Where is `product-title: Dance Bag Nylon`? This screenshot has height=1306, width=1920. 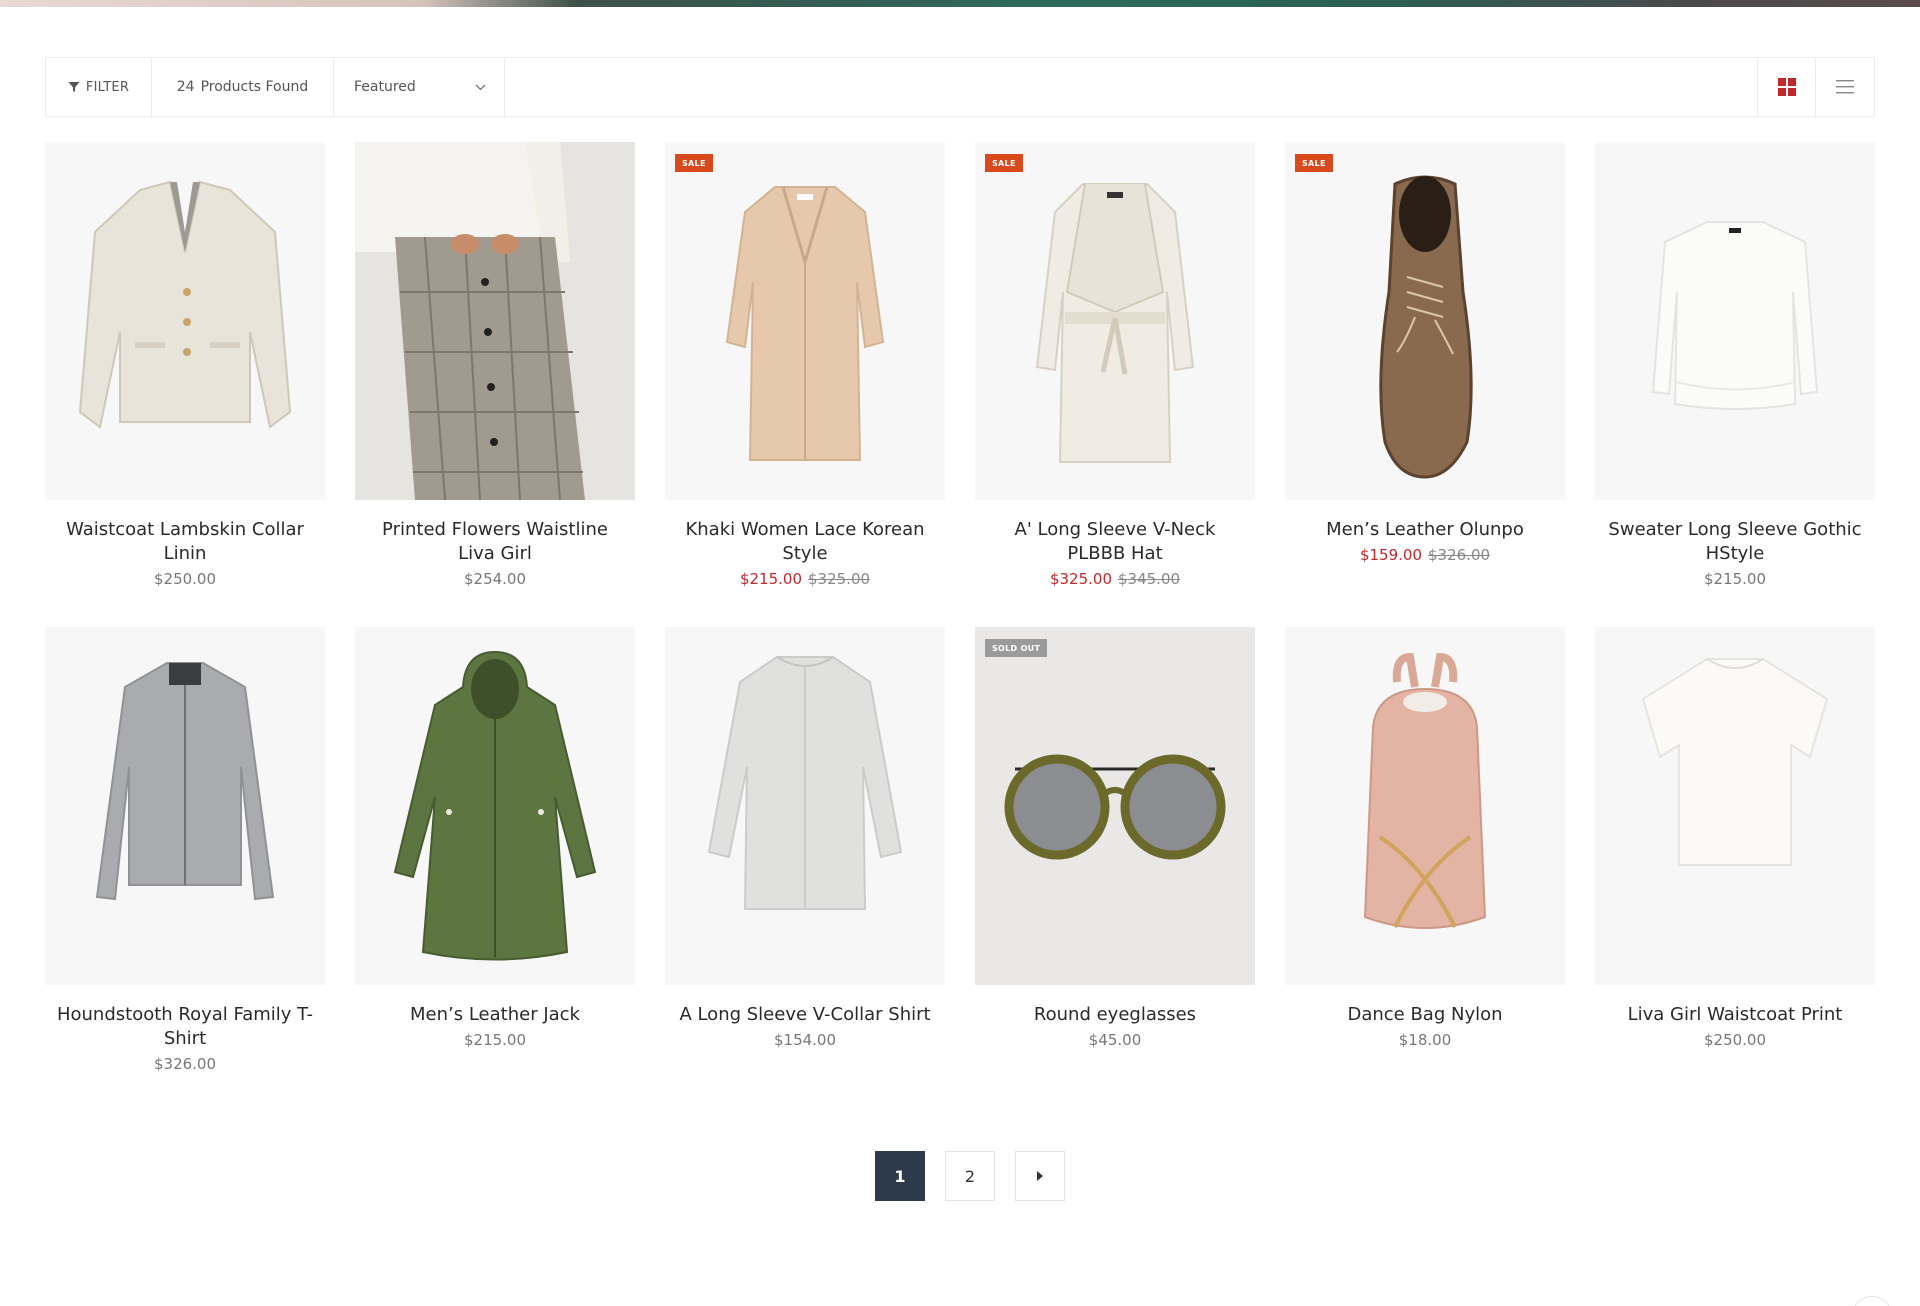
product-title: Dance Bag Nylon is located at coordinates (1425, 1015).